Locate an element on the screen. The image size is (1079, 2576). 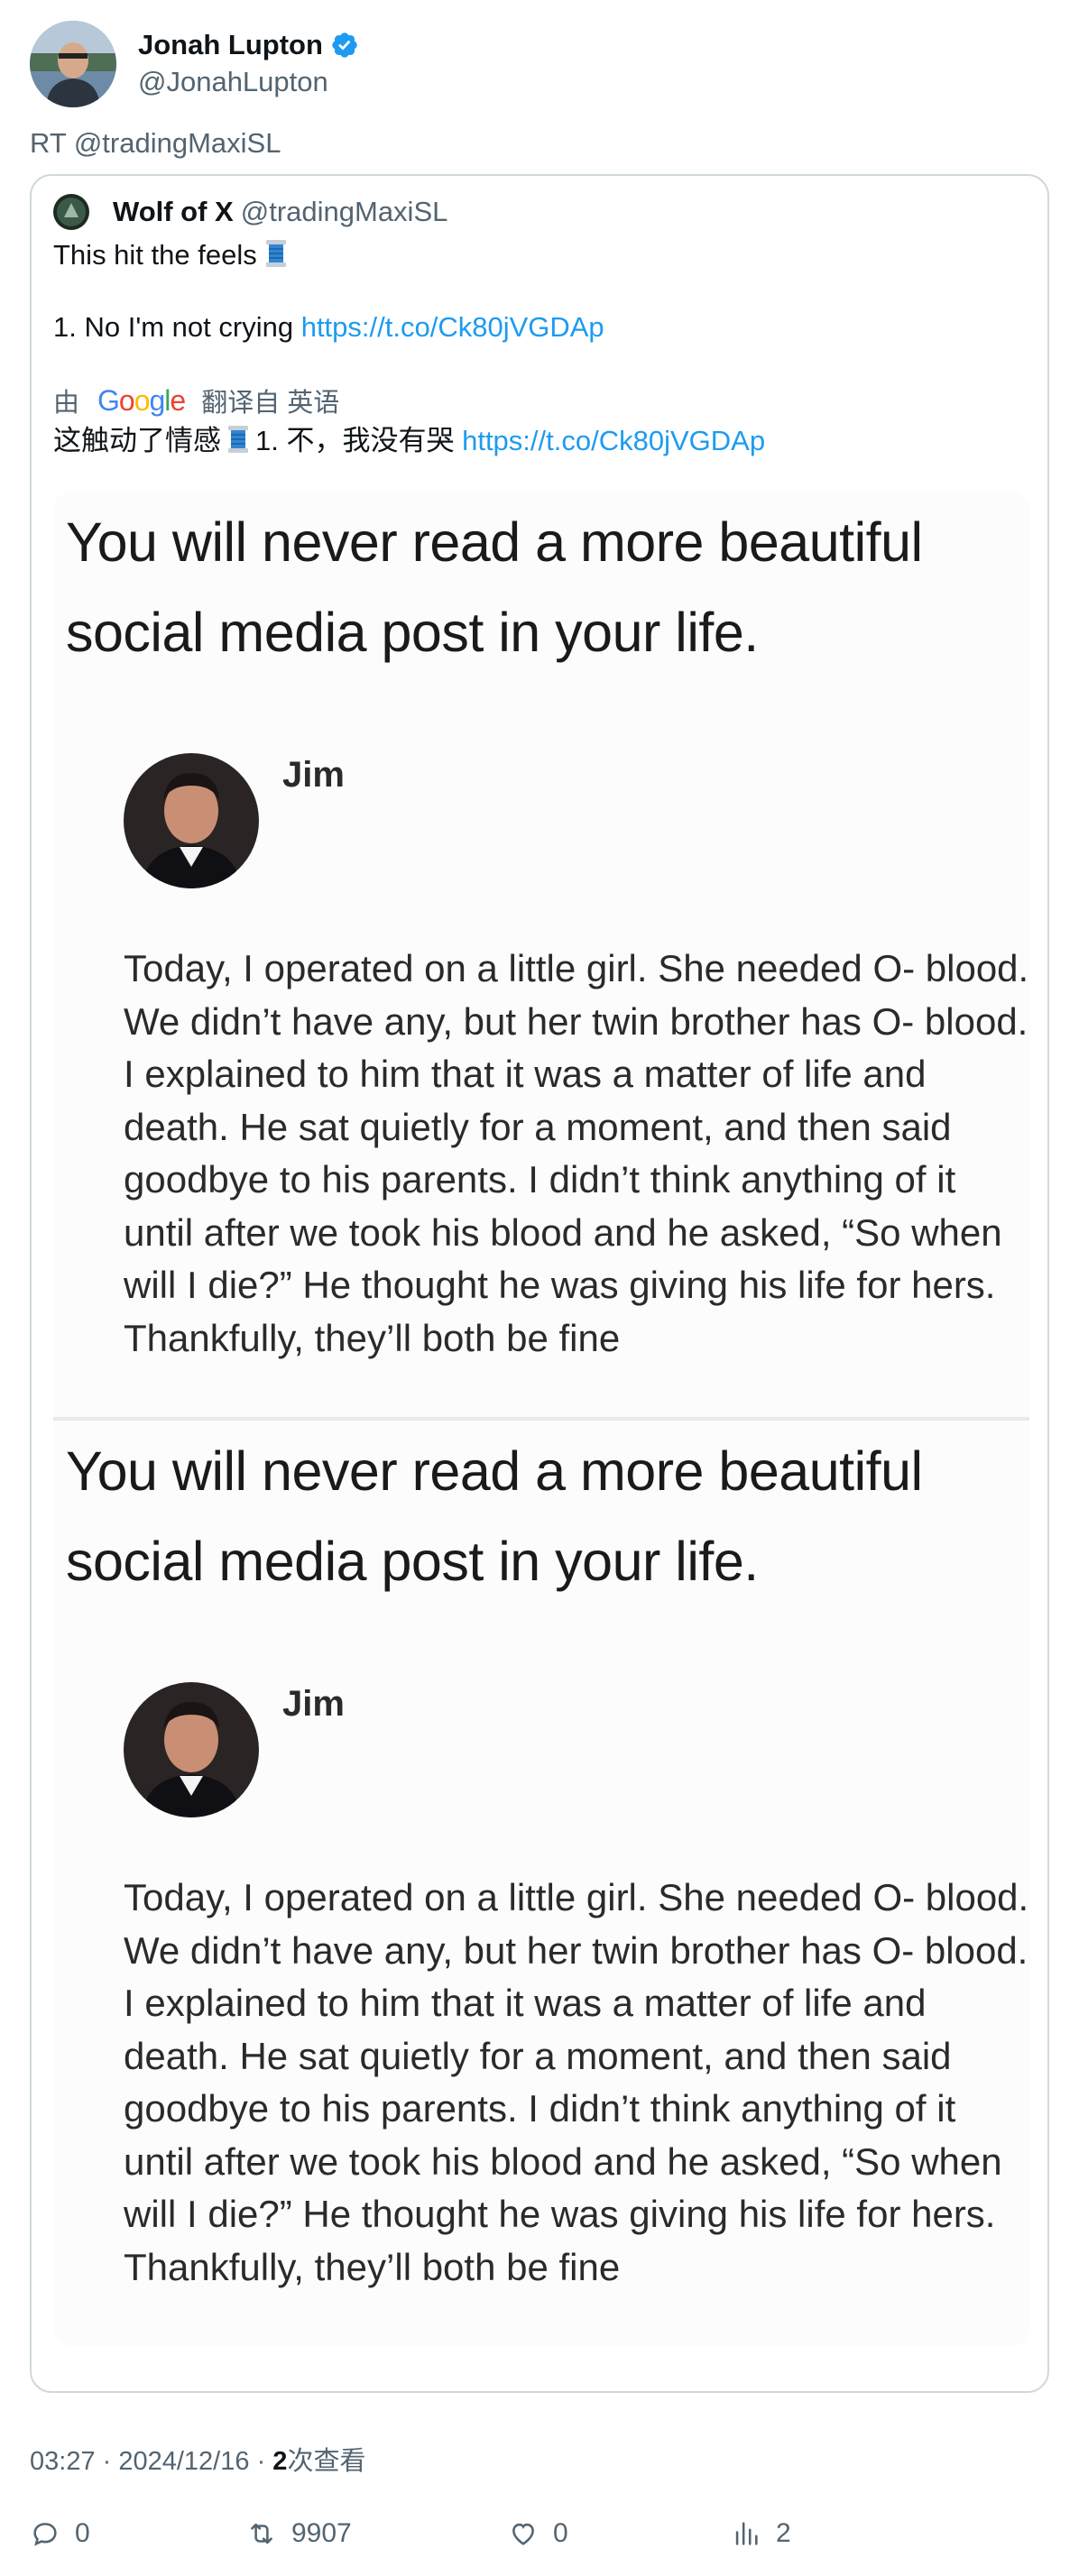
like-button: 0 is located at coordinates (538, 2534).